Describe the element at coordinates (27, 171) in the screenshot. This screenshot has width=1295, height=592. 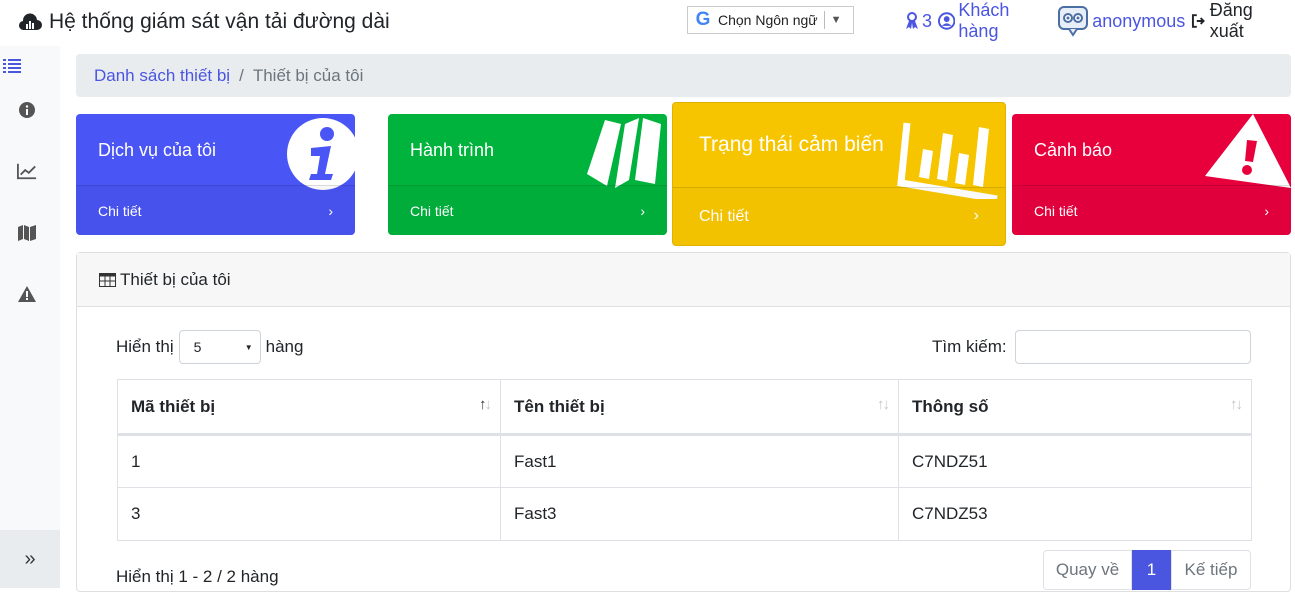
I see `chart-line-icon` at that location.